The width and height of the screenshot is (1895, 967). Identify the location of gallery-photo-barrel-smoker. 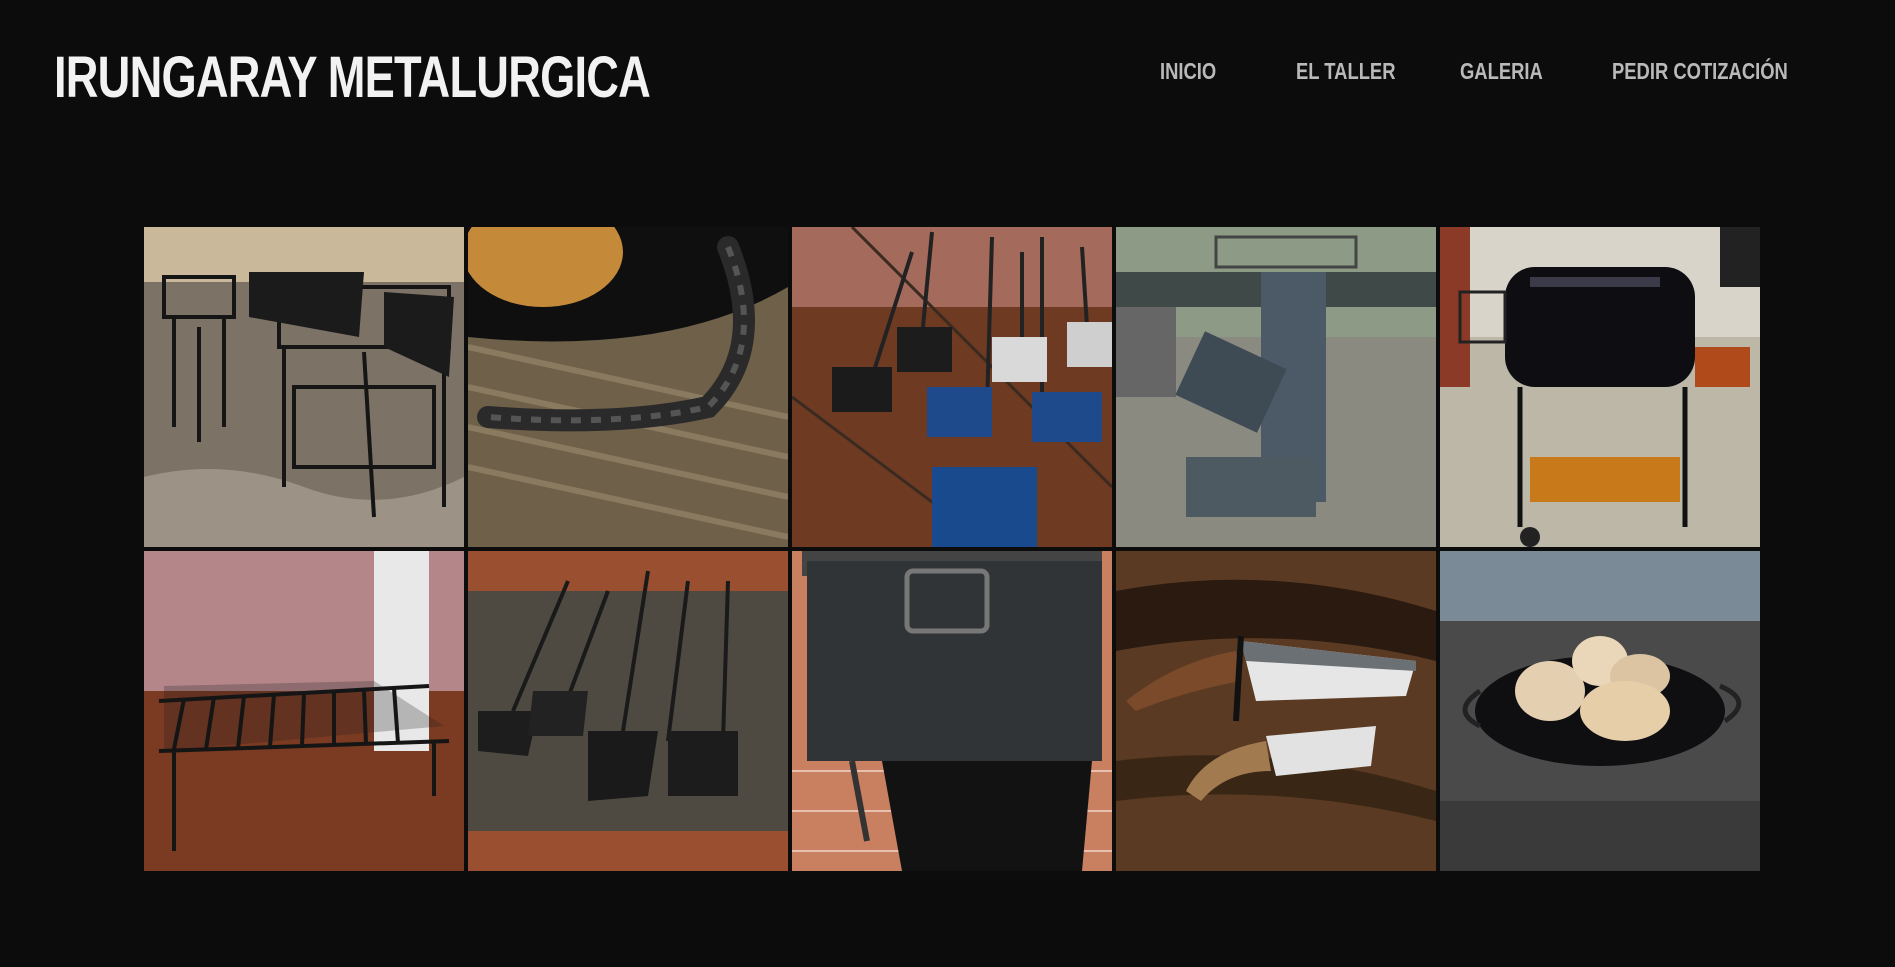
(1600, 387).